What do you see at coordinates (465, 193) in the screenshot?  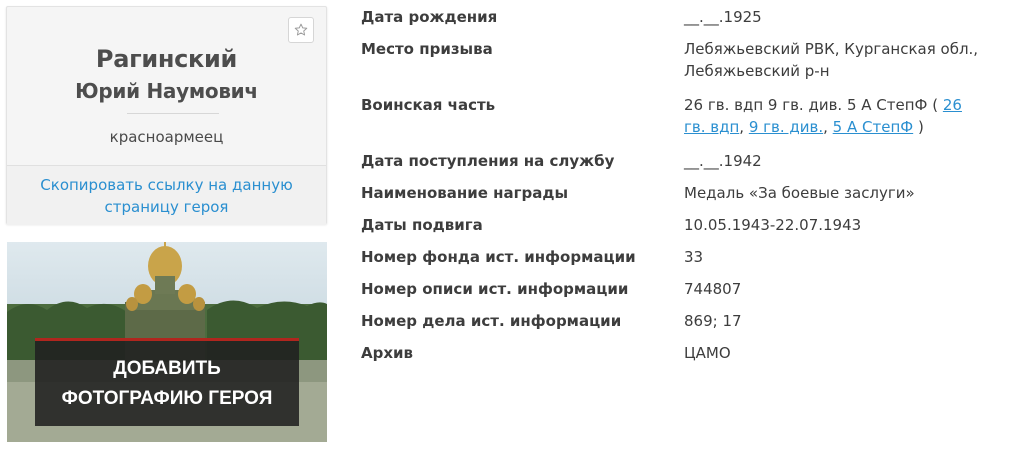 I see `detail-label: Наименование награды` at bounding box center [465, 193].